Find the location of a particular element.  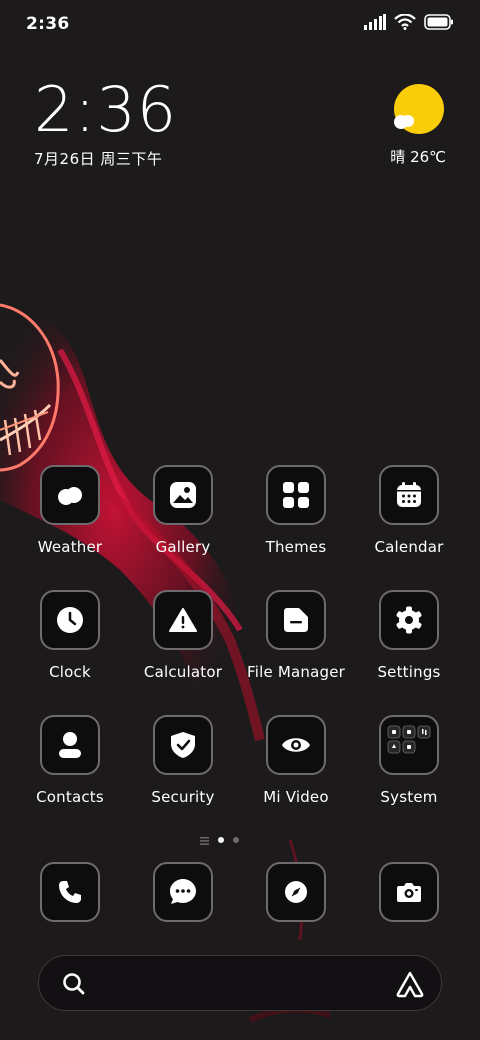

app-label: Clock is located at coordinates (70, 672).